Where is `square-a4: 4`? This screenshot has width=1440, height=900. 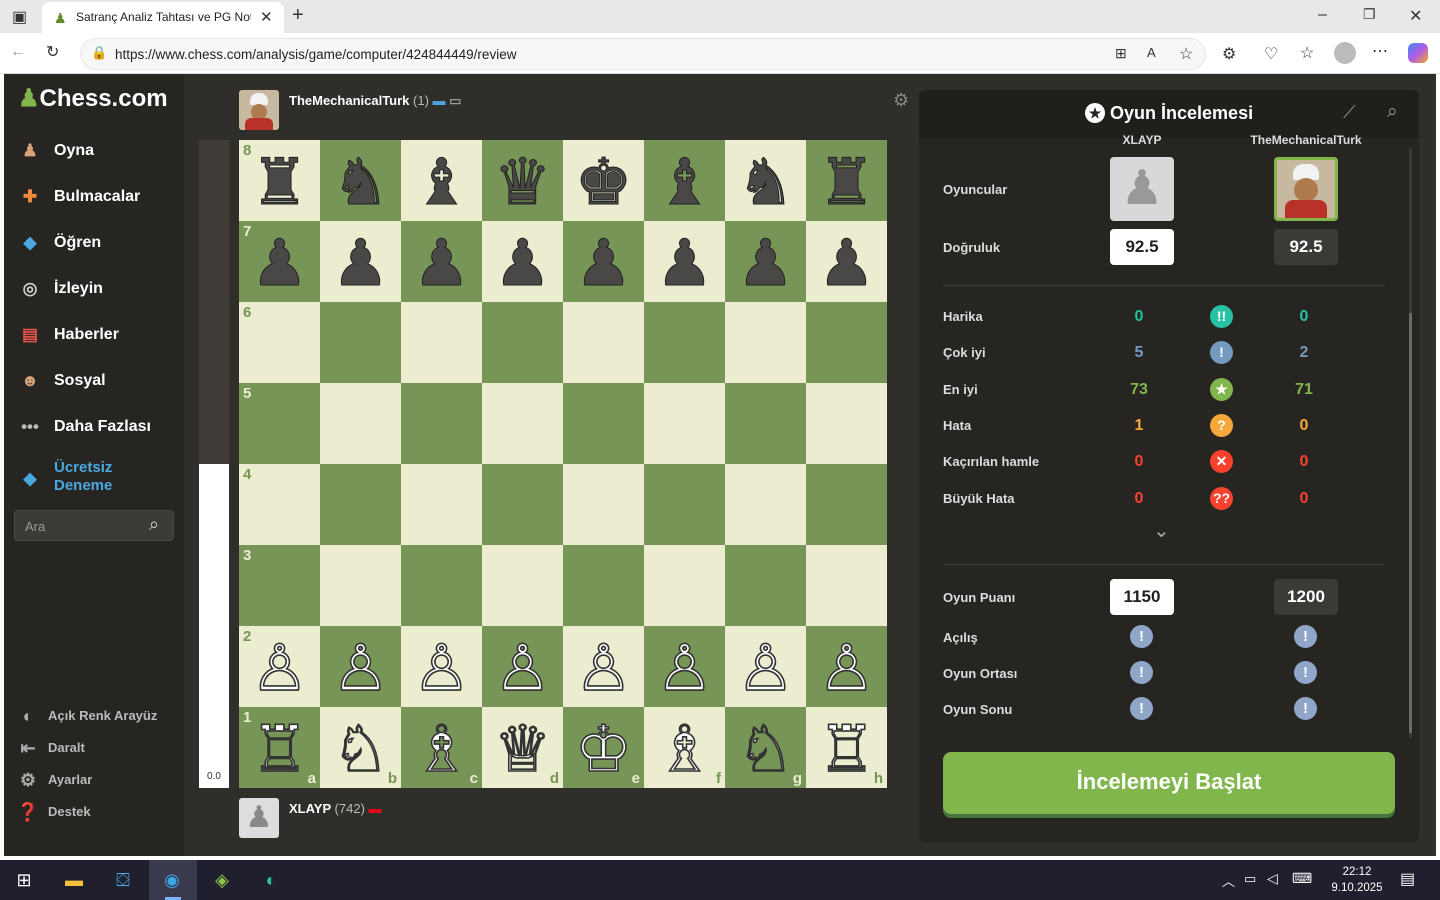
square-a4: 4 is located at coordinates (279, 504).